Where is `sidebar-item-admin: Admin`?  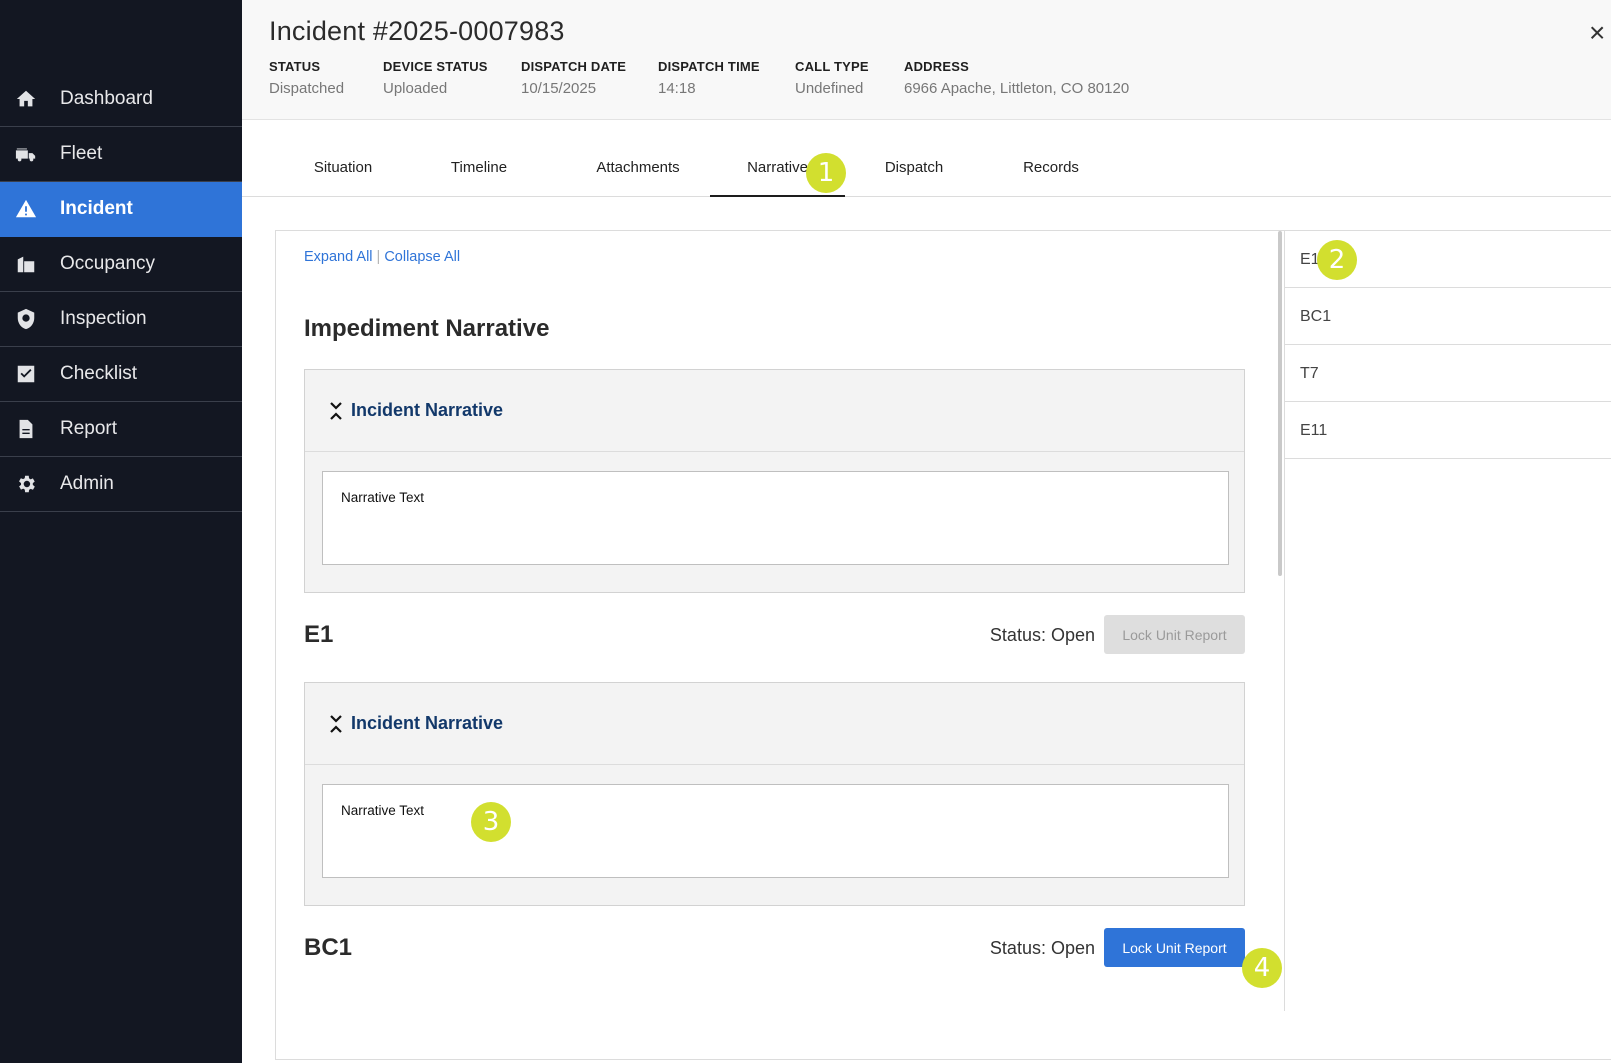
sidebar-item-admin: Admin is located at coordinates (121, 484).